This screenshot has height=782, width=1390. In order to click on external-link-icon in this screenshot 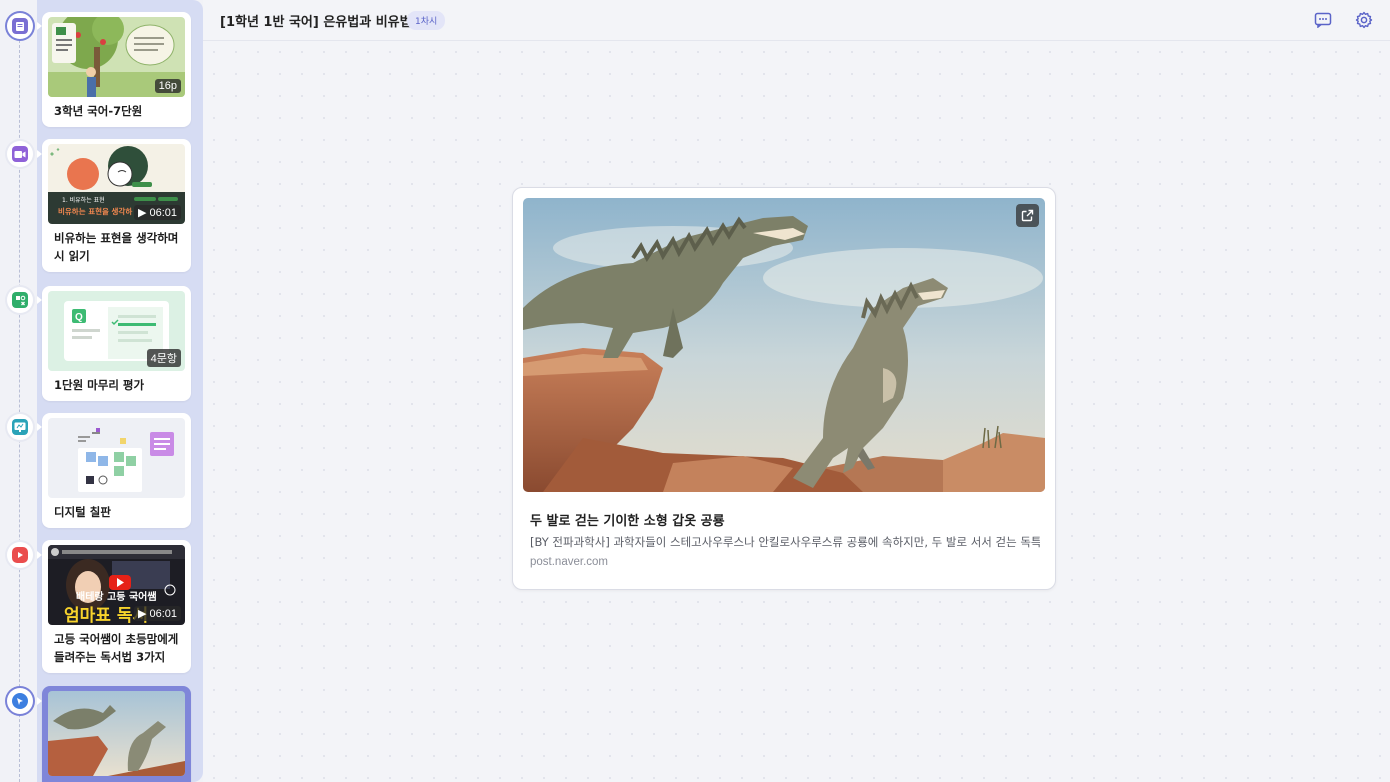, I will do `click(1027, 215)`.